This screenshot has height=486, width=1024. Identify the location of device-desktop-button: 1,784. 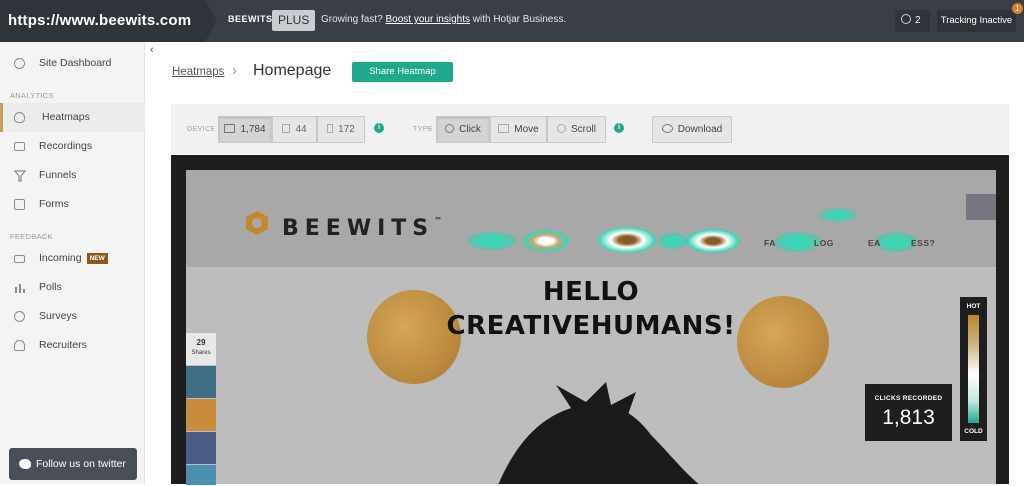
(245, 129).